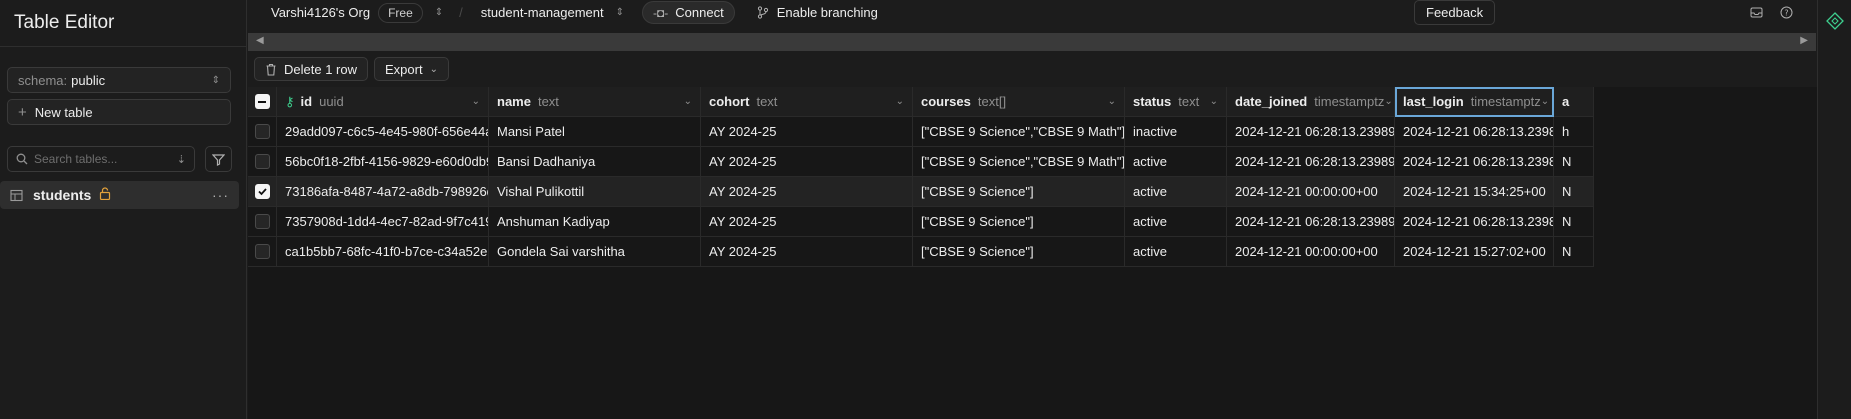  I want to click on table-cell: inactive, so click(1176, 132).